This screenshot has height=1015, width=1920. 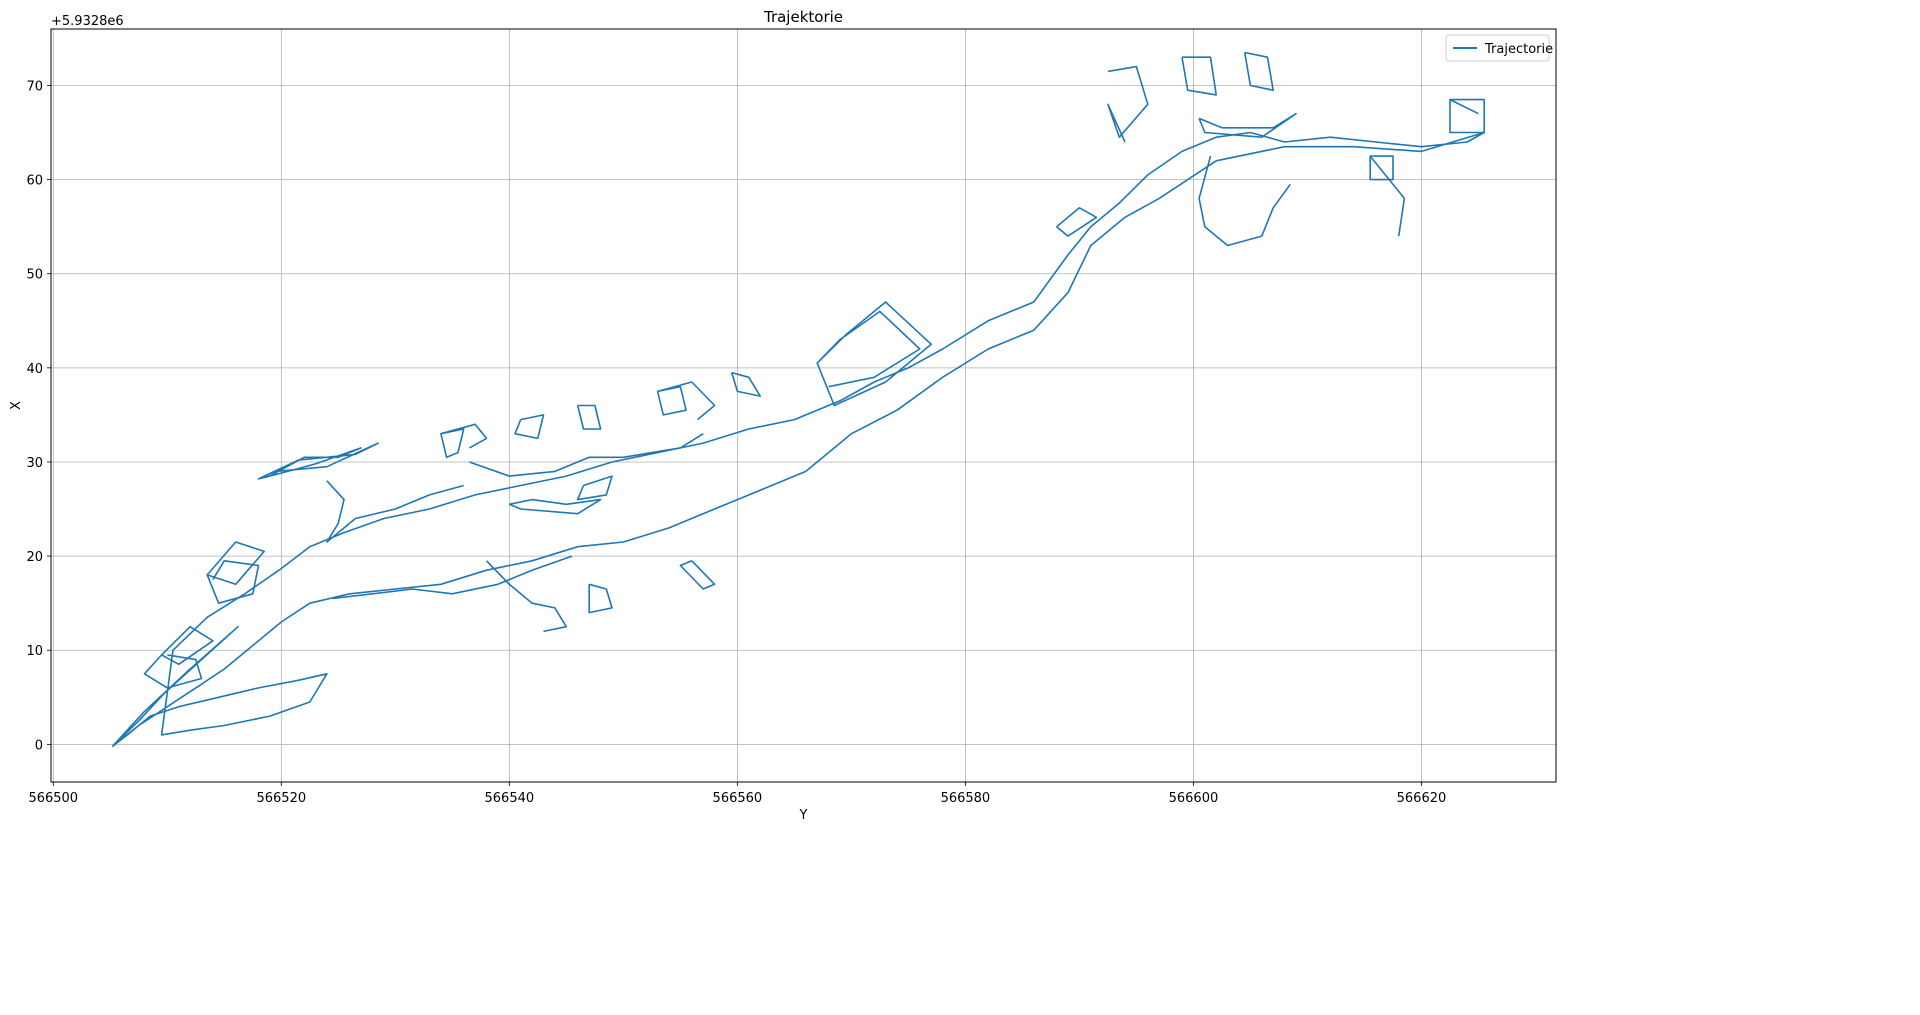 What do you see at coordinates (966, 798) in the screenshot?
I see `x-tick-label: 566580` at bounding box center [966, 798].